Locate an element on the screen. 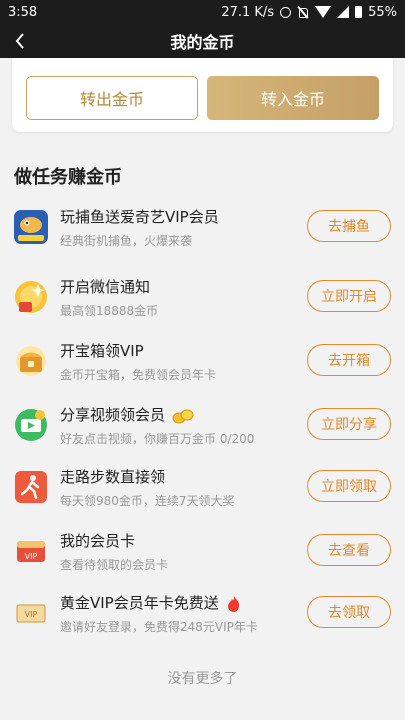 This screenshot has height=720, width=405. walking-icon is located at coordinates (31, 487).